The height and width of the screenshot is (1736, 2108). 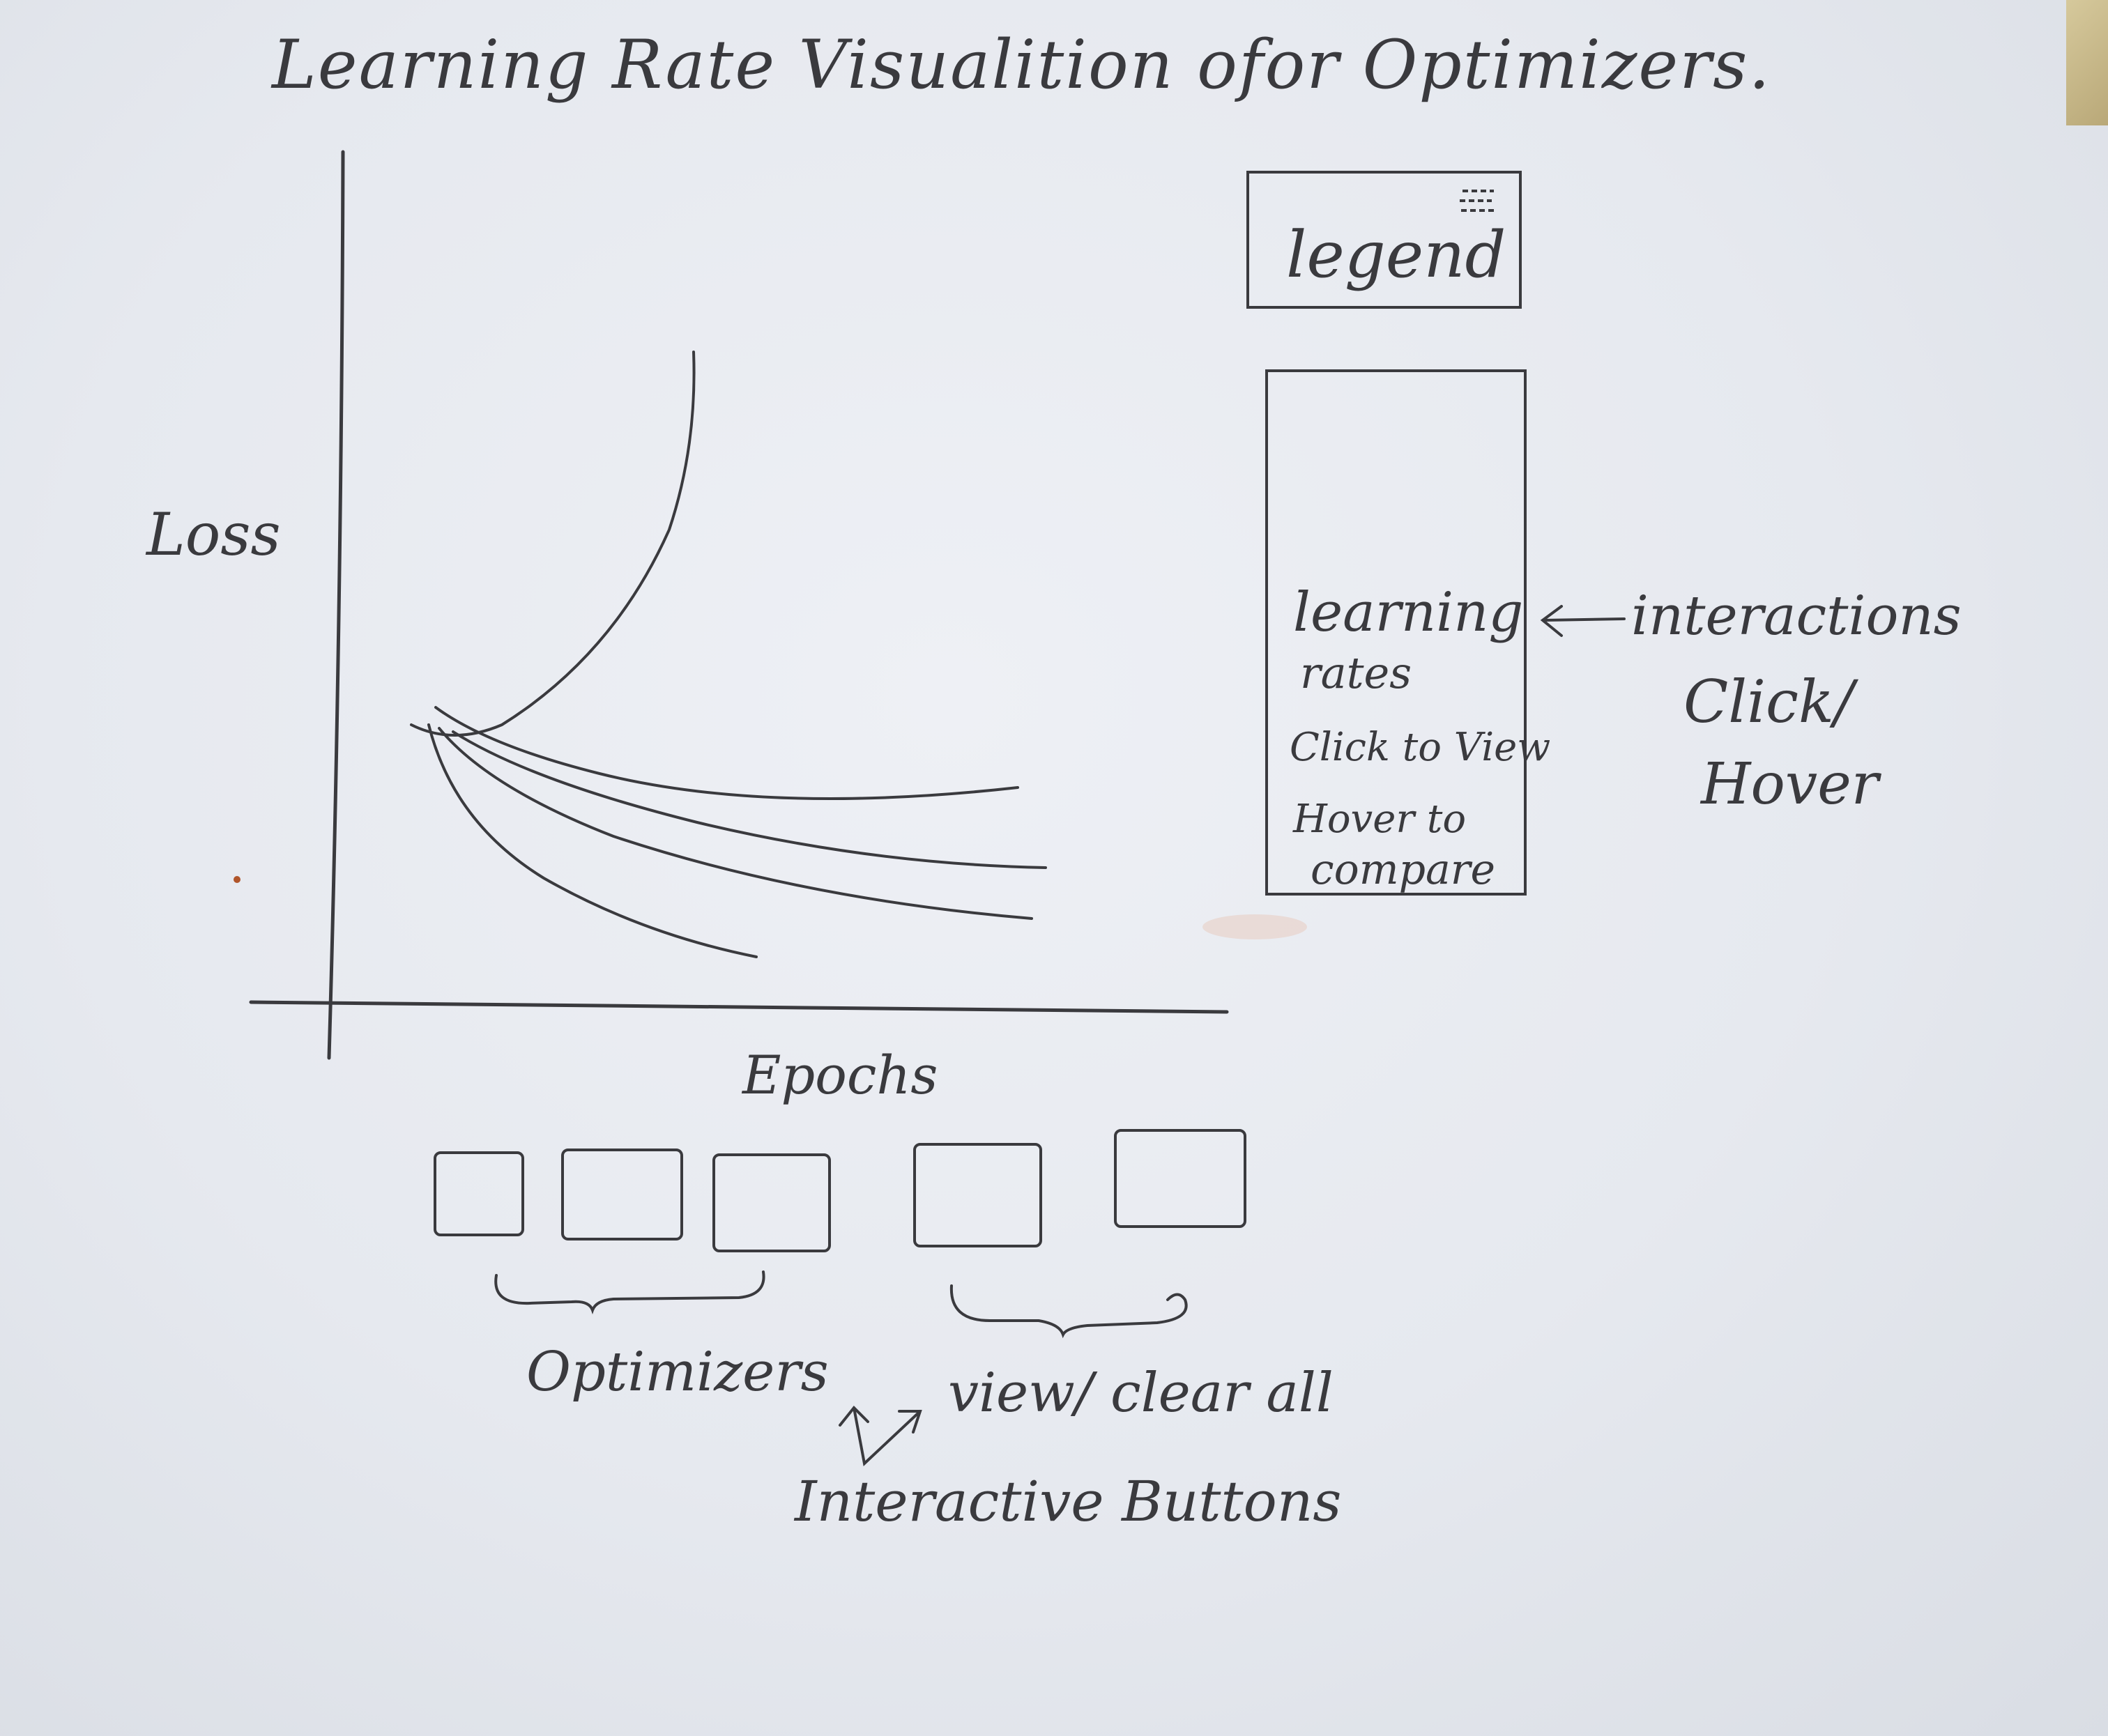 I want to click on clear-all-button, so click(x=1180, y=1178).